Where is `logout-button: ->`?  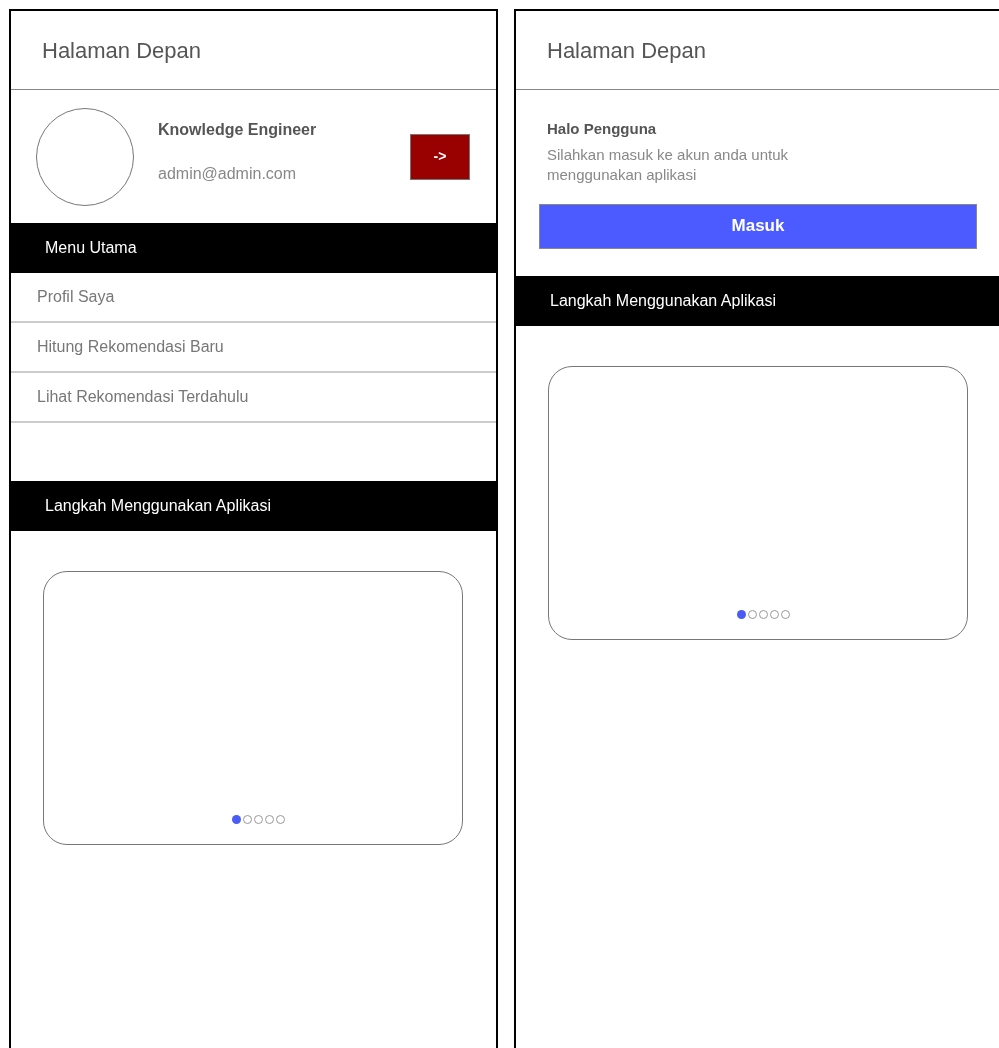 logout-button: -> is located at coordinates (440, 156).